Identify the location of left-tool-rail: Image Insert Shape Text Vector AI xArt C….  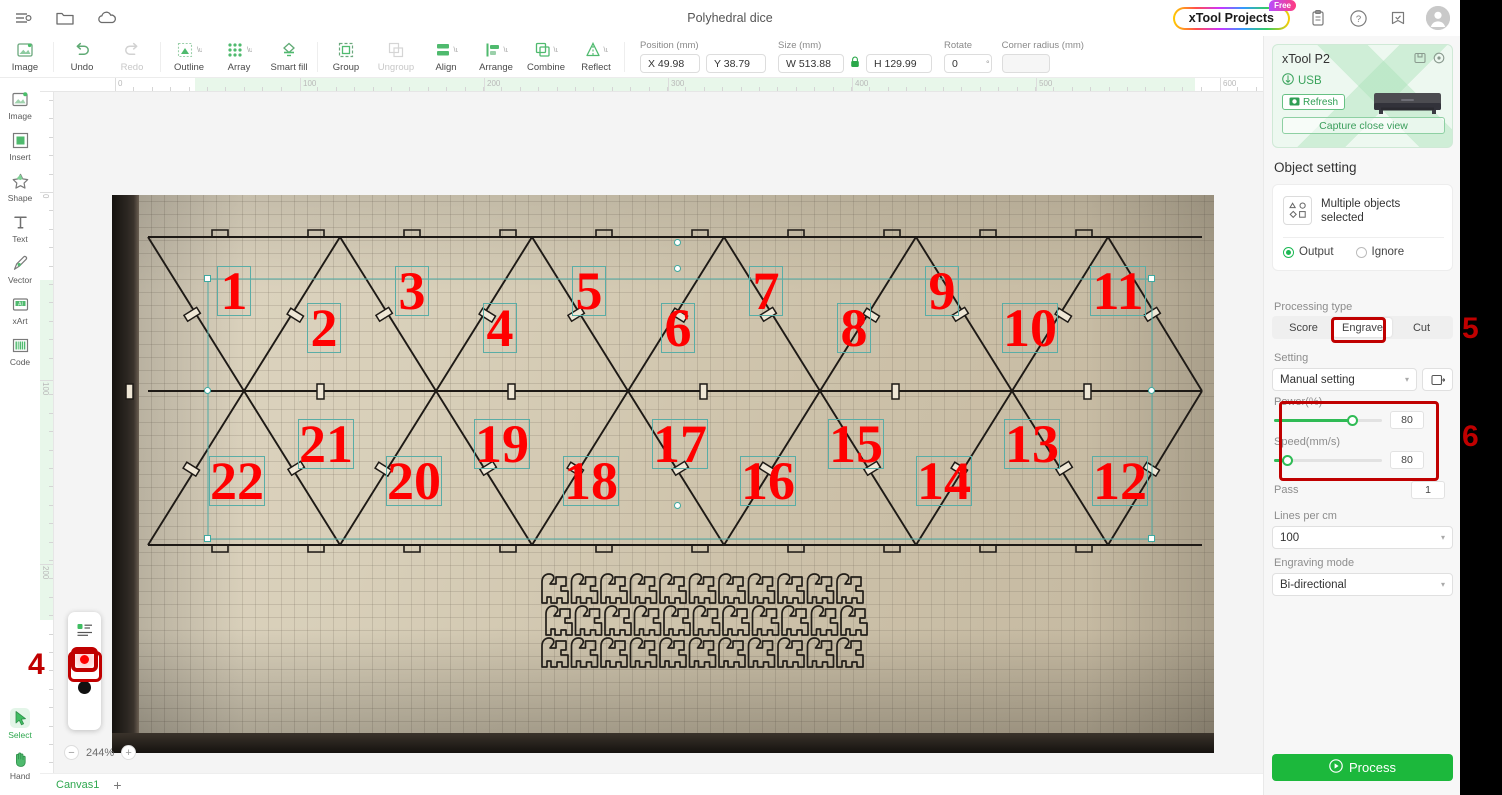
(20, 436).